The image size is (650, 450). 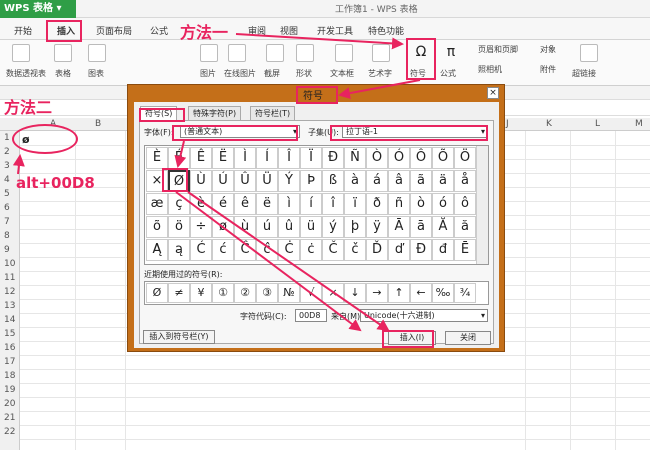 What do you see at coordinates (179, 227) in the screenshot?
I see `symbol-cell: ö` at bounding box center [179, 227].